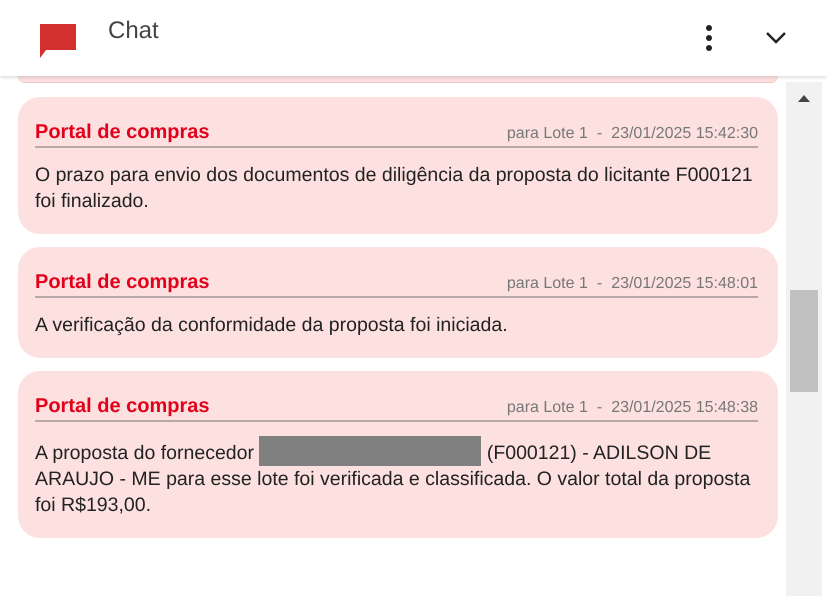 The width and height of the screenshot is (827, 596). Describe the element at coordinates (58, 41) in the screenshot. I see `chat-icon` at that location.